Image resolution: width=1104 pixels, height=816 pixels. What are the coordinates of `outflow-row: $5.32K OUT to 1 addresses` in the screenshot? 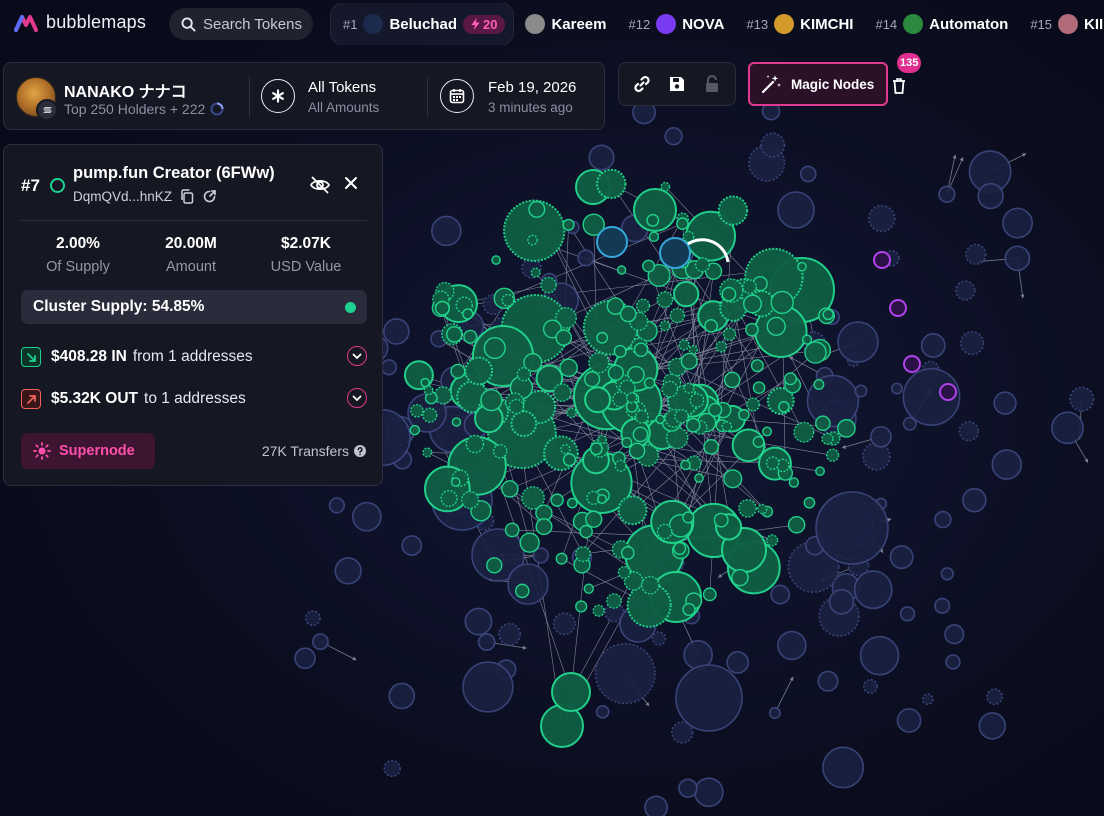 It's located at (194, 399).